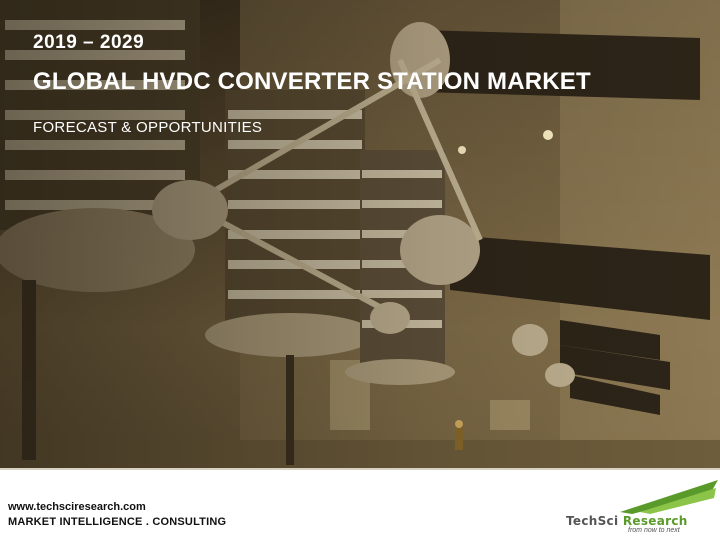 This screenshot has width=720, height=540. I want to click on company-tagline: MARKET INTELLIGENCE . CONSULTING, so click(117, 522).